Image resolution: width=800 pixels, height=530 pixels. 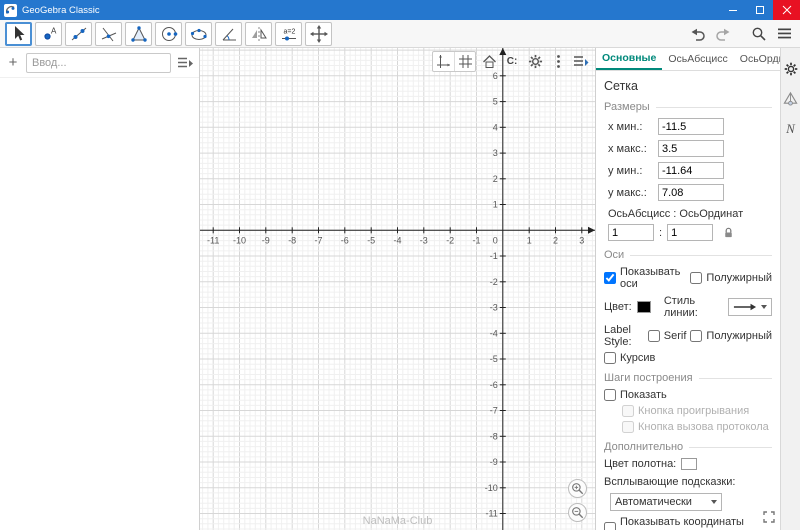 What do you see at coordinates (688, 395) in the screenshot?
I see `show-construction-row: Показать` at bounding box center [688, 395].